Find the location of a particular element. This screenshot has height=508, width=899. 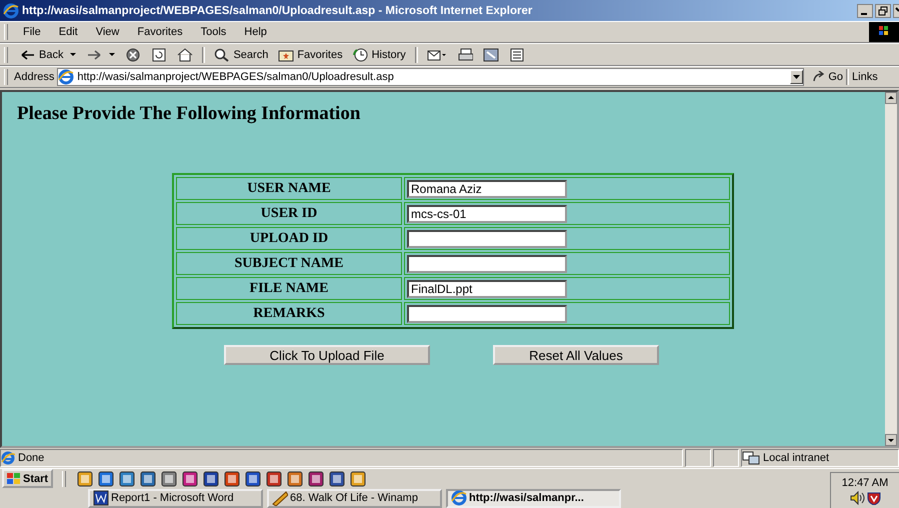

scrollbar is located at coordinates (891, 269).